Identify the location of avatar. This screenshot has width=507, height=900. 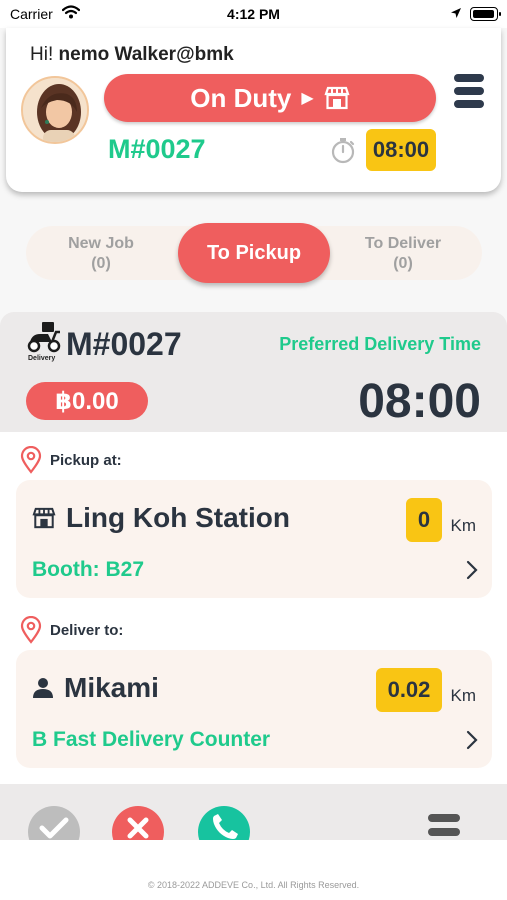
(55, 110).